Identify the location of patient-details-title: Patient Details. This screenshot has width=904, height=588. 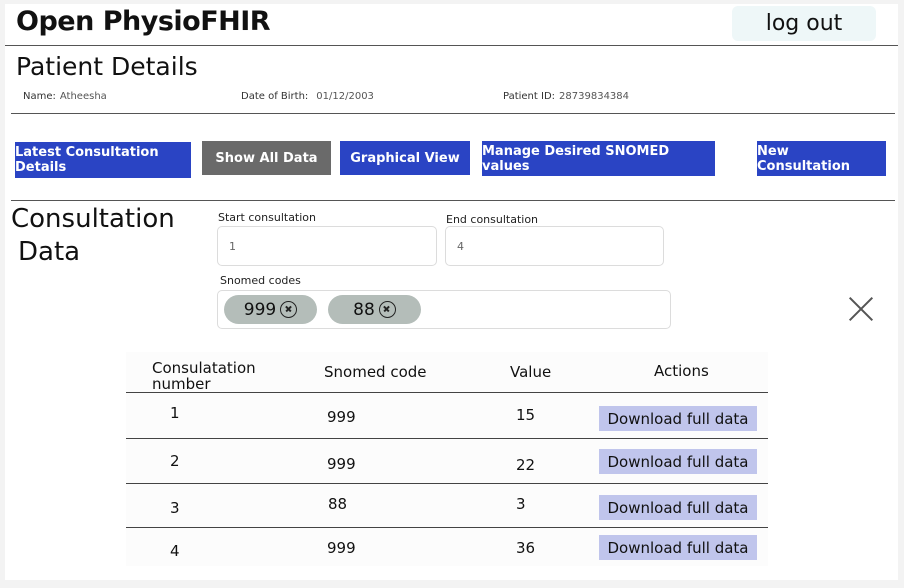
(107, 66).